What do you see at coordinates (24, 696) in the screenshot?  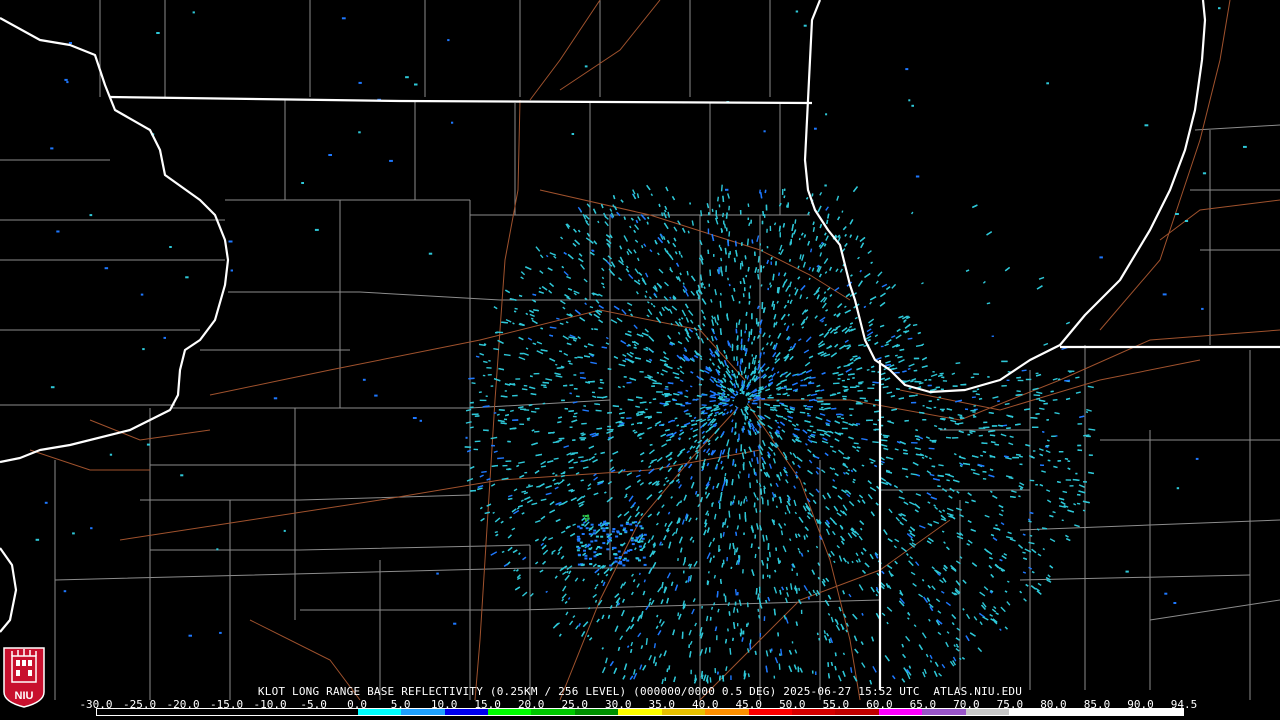 I see `logo-text: NIU` at bounding box center [24, 696].